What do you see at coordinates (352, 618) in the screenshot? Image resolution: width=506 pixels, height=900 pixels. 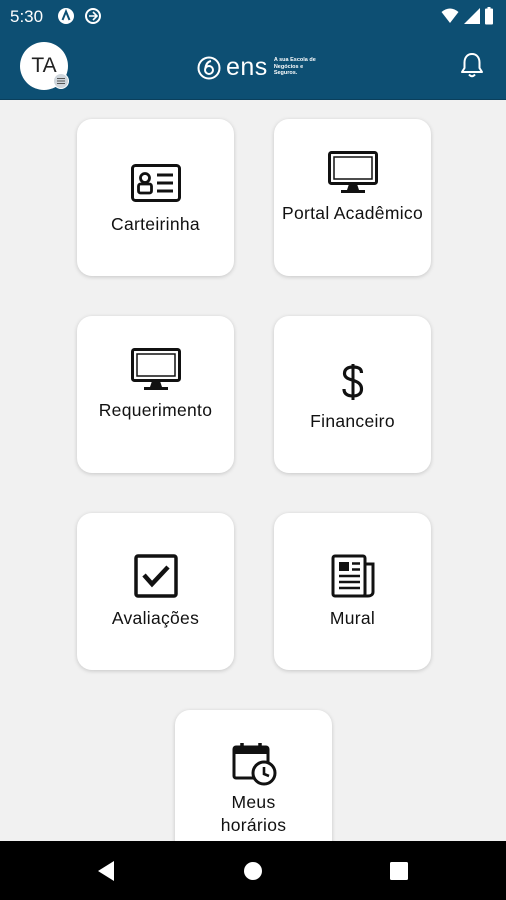 I see `menu-card-label: Mural` at bounding box center [352, 618].